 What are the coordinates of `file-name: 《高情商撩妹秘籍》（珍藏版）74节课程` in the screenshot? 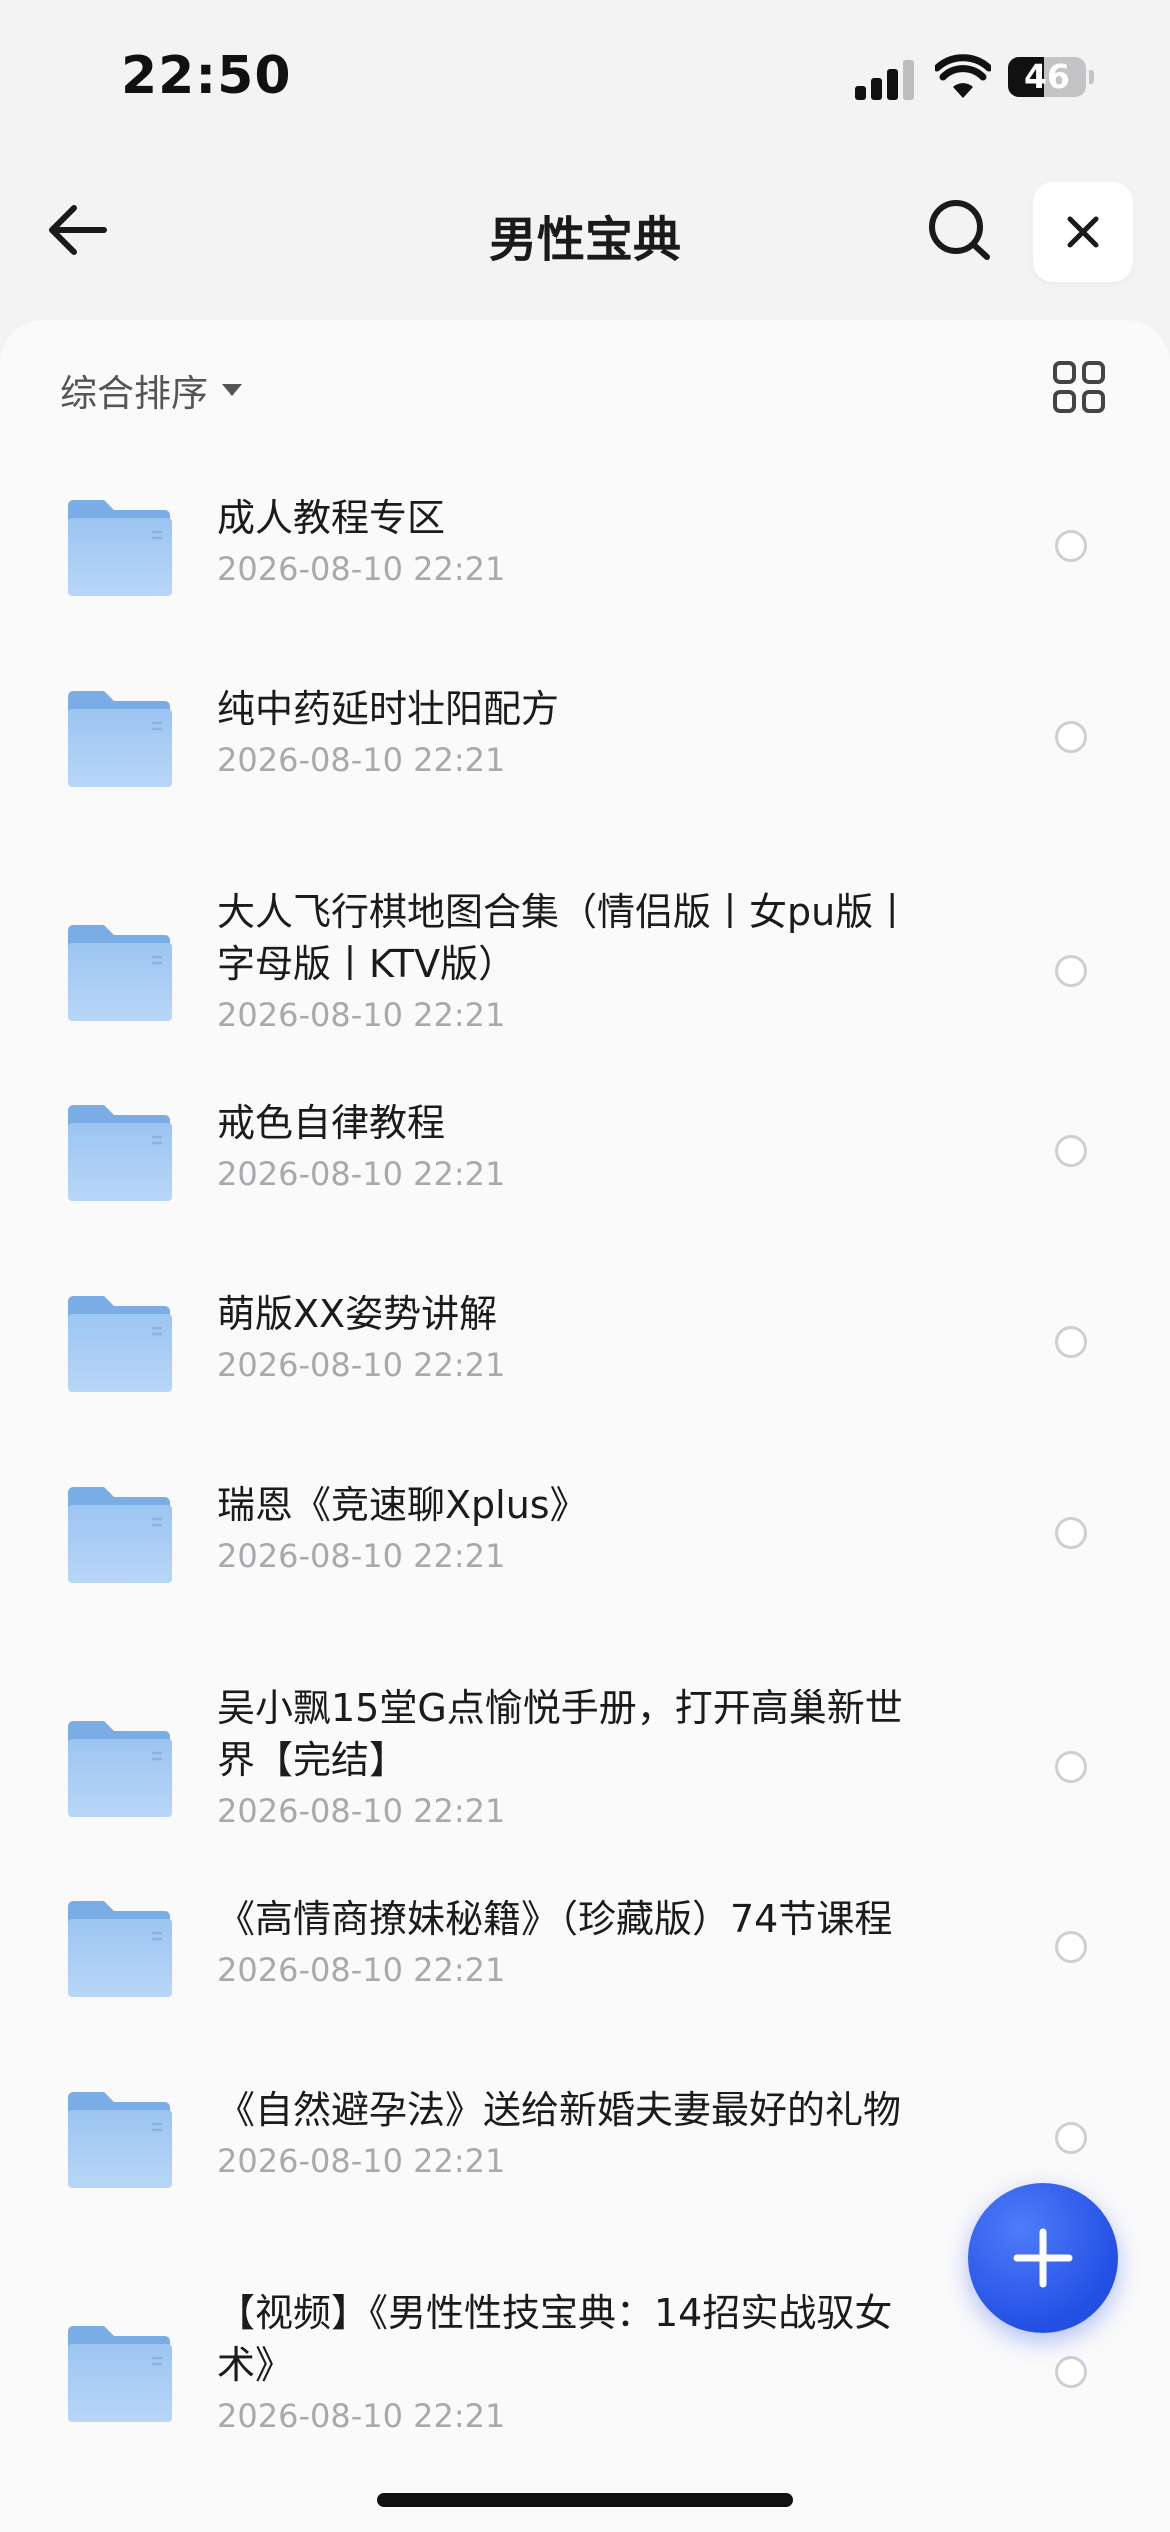 It's located at (555, 1919).